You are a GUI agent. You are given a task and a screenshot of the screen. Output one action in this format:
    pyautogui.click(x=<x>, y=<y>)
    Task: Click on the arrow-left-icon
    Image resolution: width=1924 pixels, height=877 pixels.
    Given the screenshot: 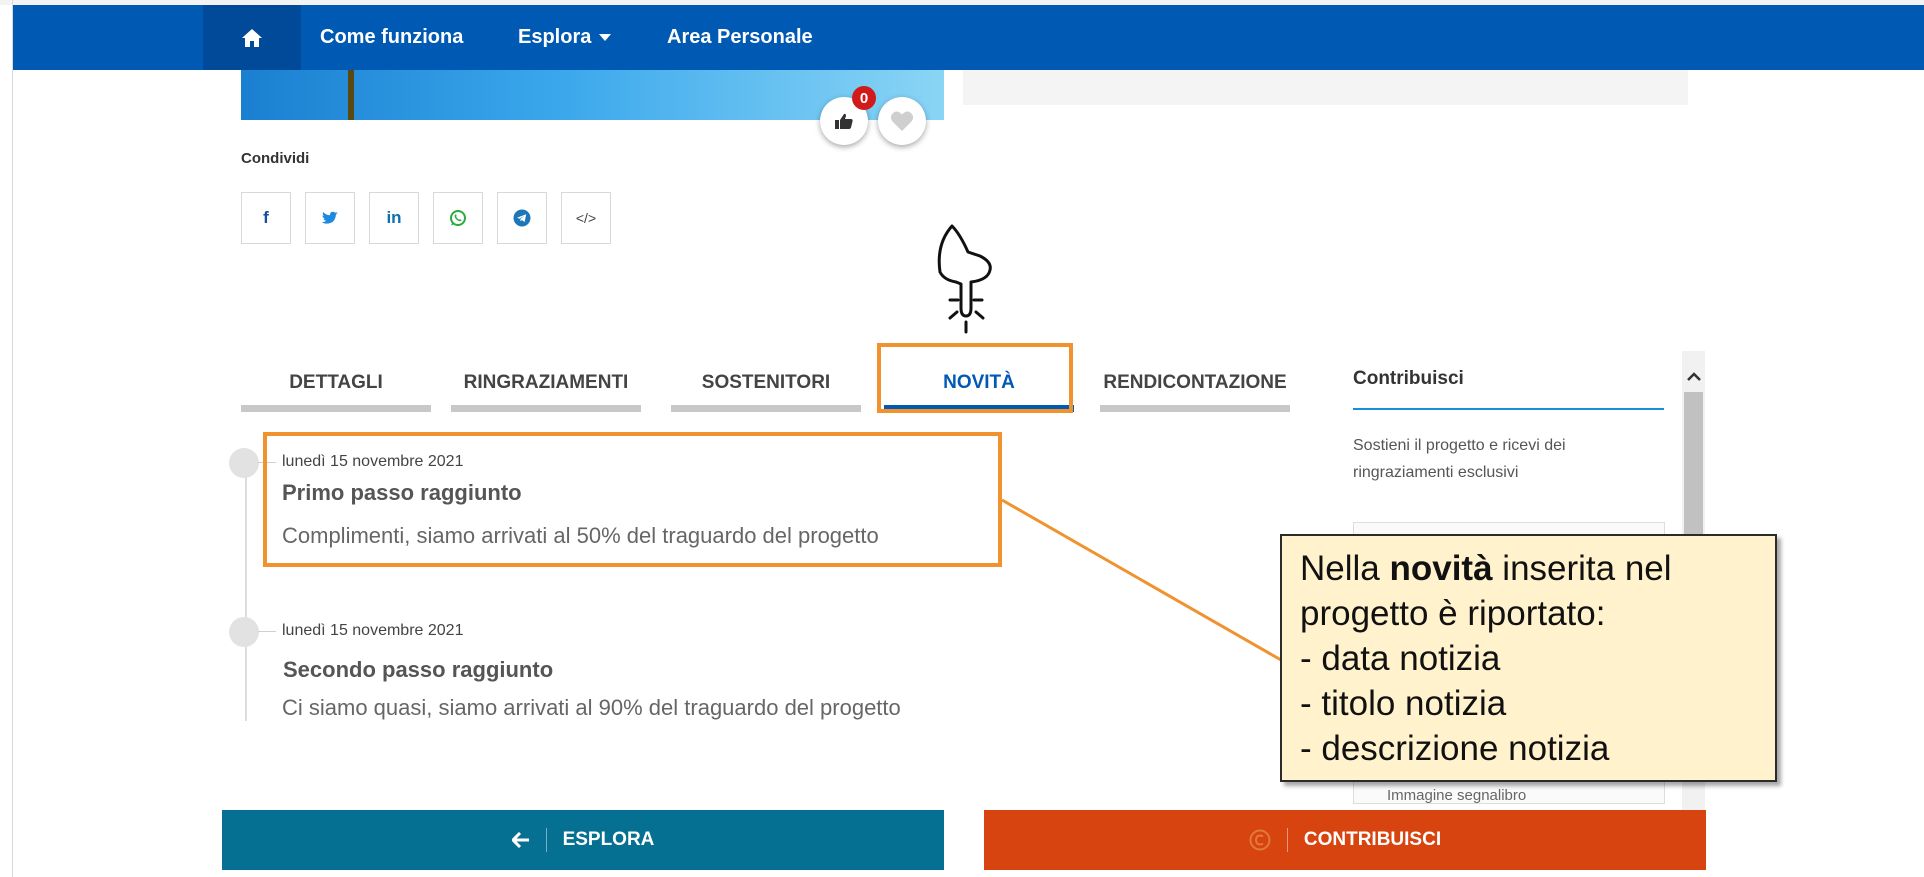 What is the action you would take?
    pyautogui.click(x=520, y=840)
    